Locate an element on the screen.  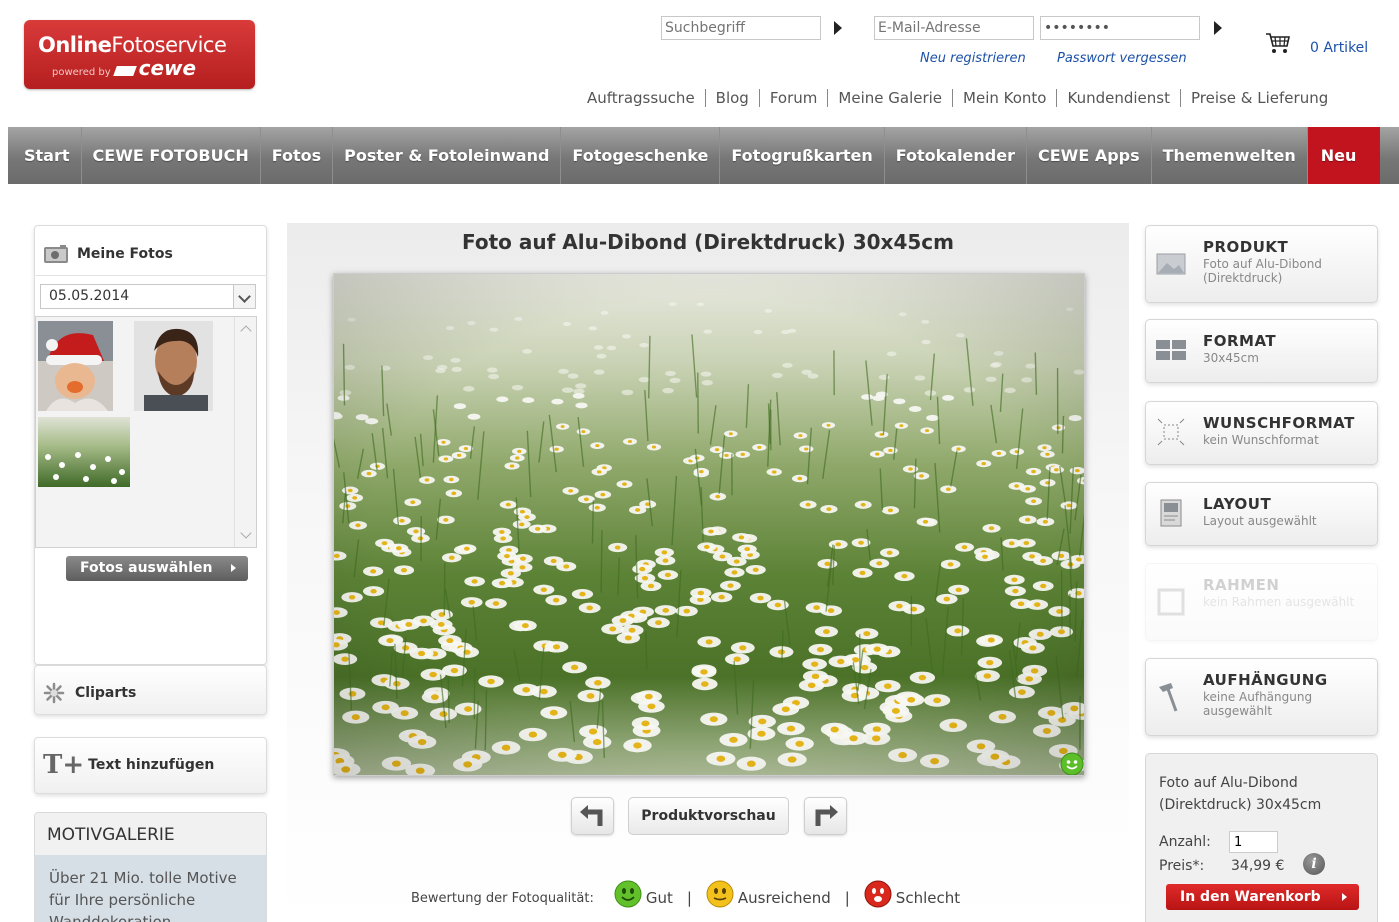
product-preview-button: Produktvorschau is located at coordinates (708, 816).